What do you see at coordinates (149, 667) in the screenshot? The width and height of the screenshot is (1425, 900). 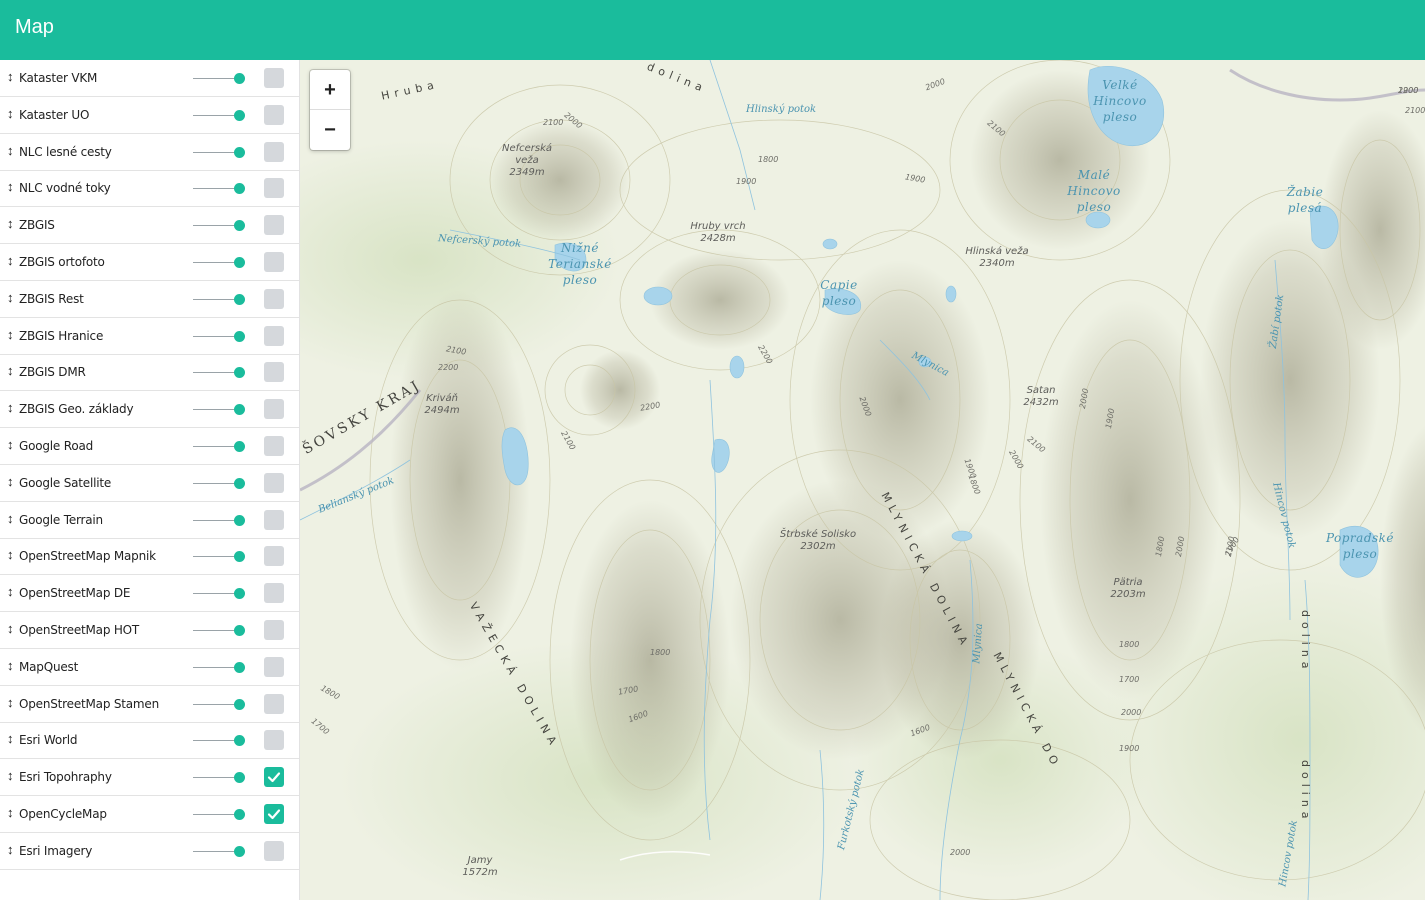 I see `layer-row: ↕ MapQuest` at bounding box center [149, 667].